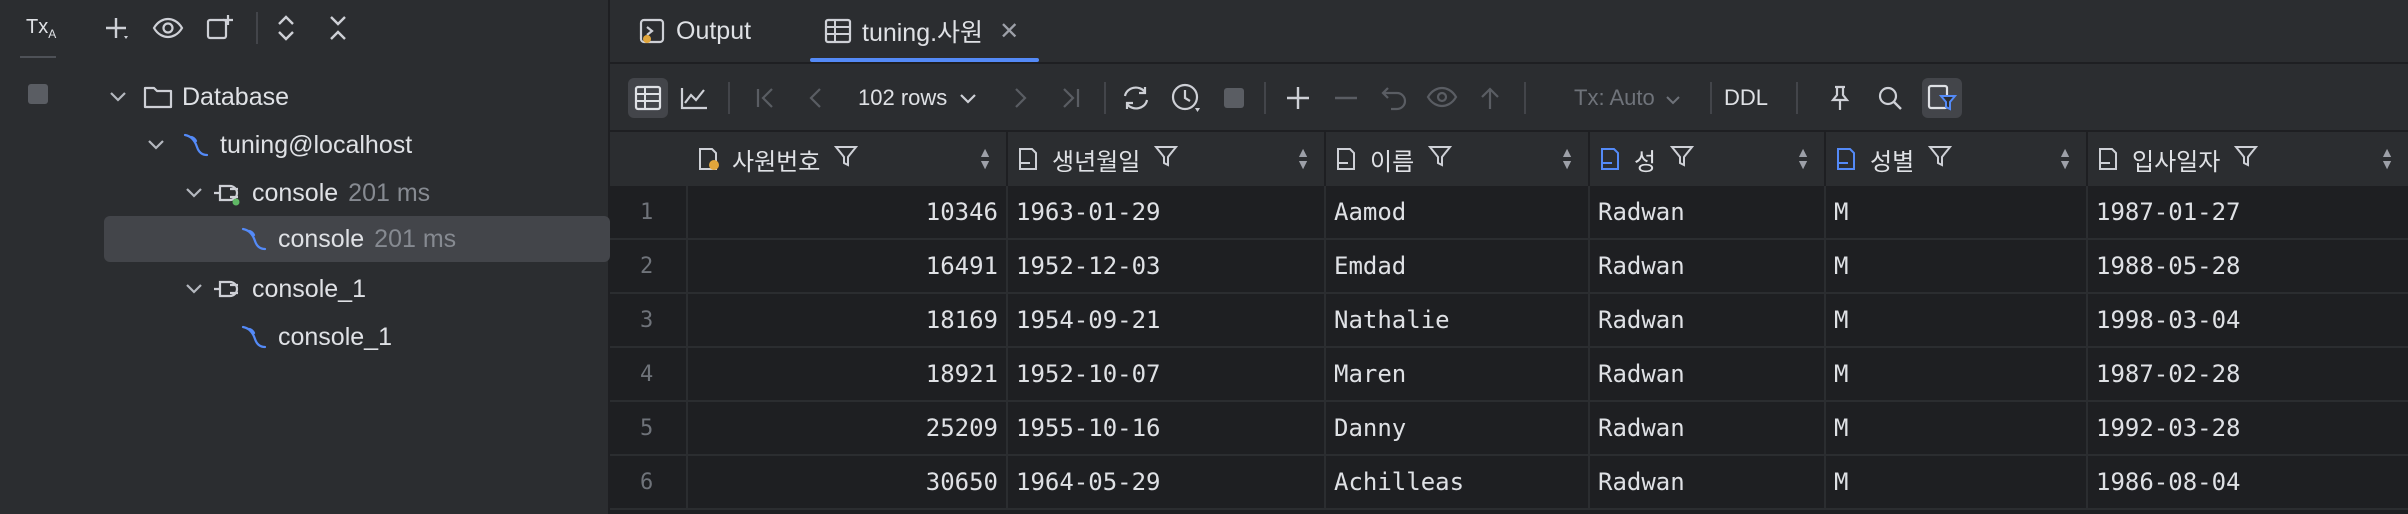  I want to click on history-clock-icon, so click(1186, 98).